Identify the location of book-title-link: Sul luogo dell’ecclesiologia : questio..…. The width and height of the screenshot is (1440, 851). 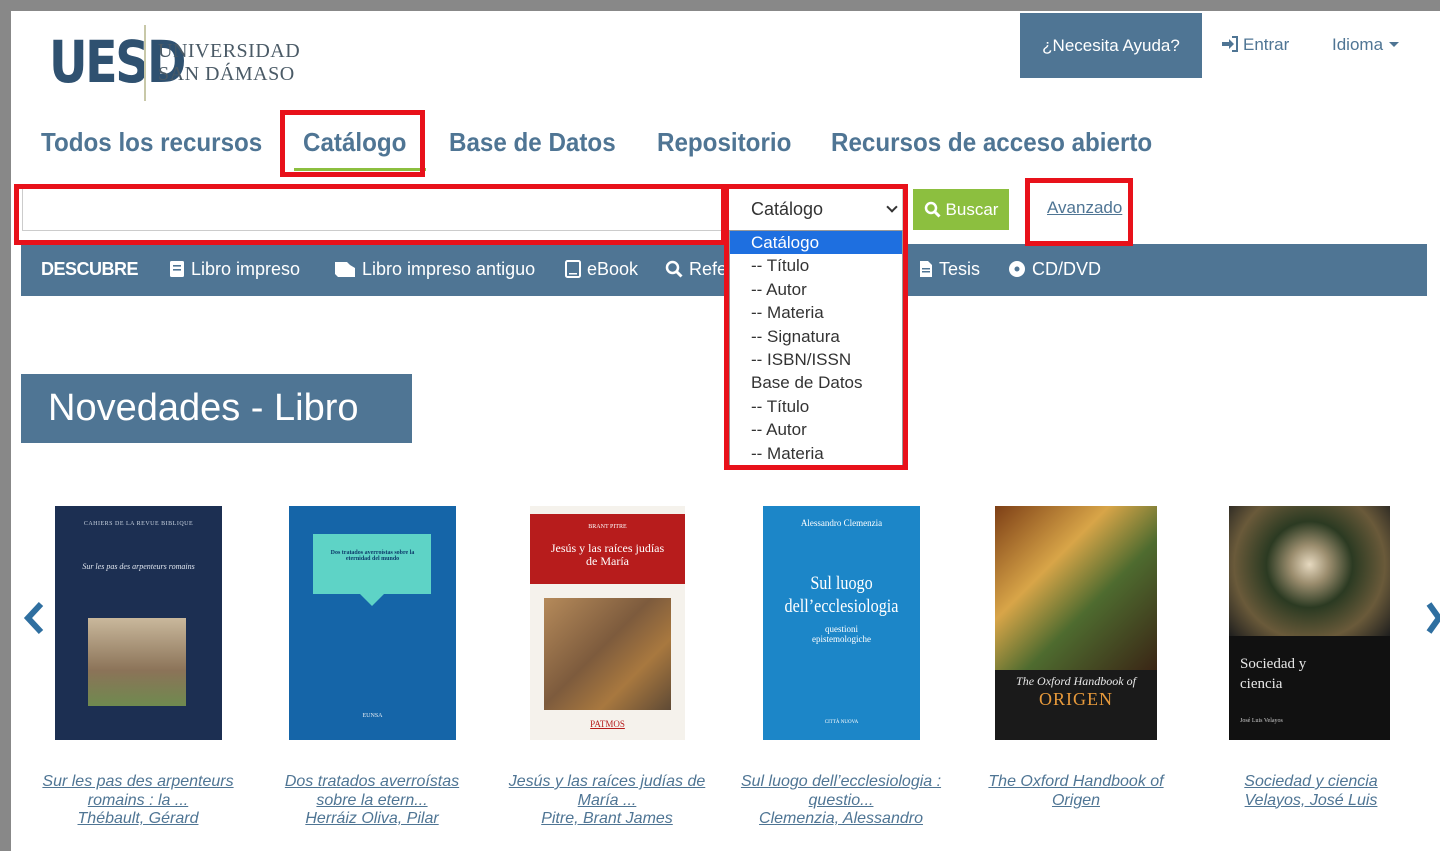
(841, 791).